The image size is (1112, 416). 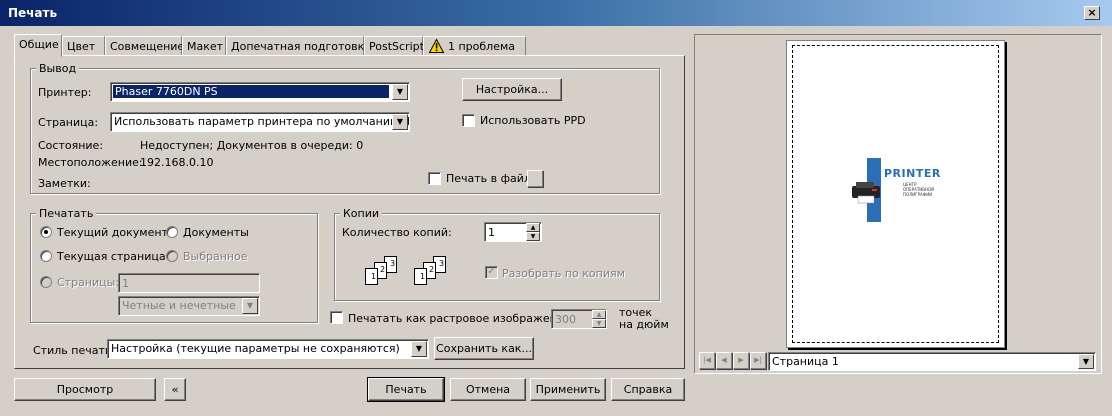 I want to click on collapse-preview-icon: «, so click(x=175, y=389).